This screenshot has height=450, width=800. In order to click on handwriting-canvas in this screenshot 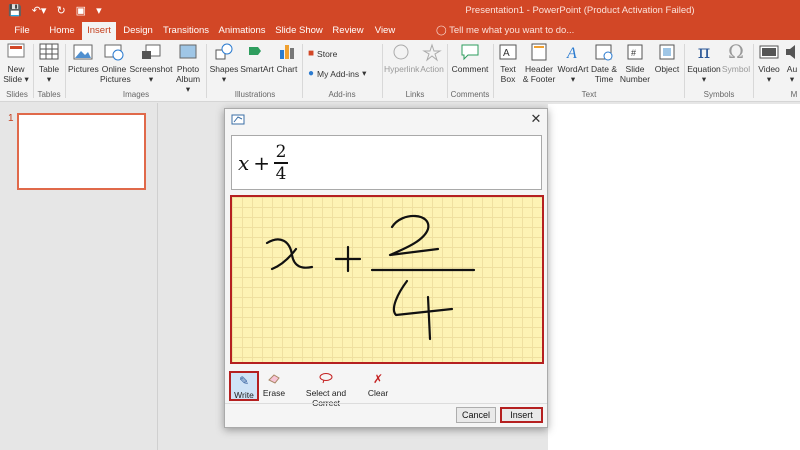, I will do `click(387, 279)`.